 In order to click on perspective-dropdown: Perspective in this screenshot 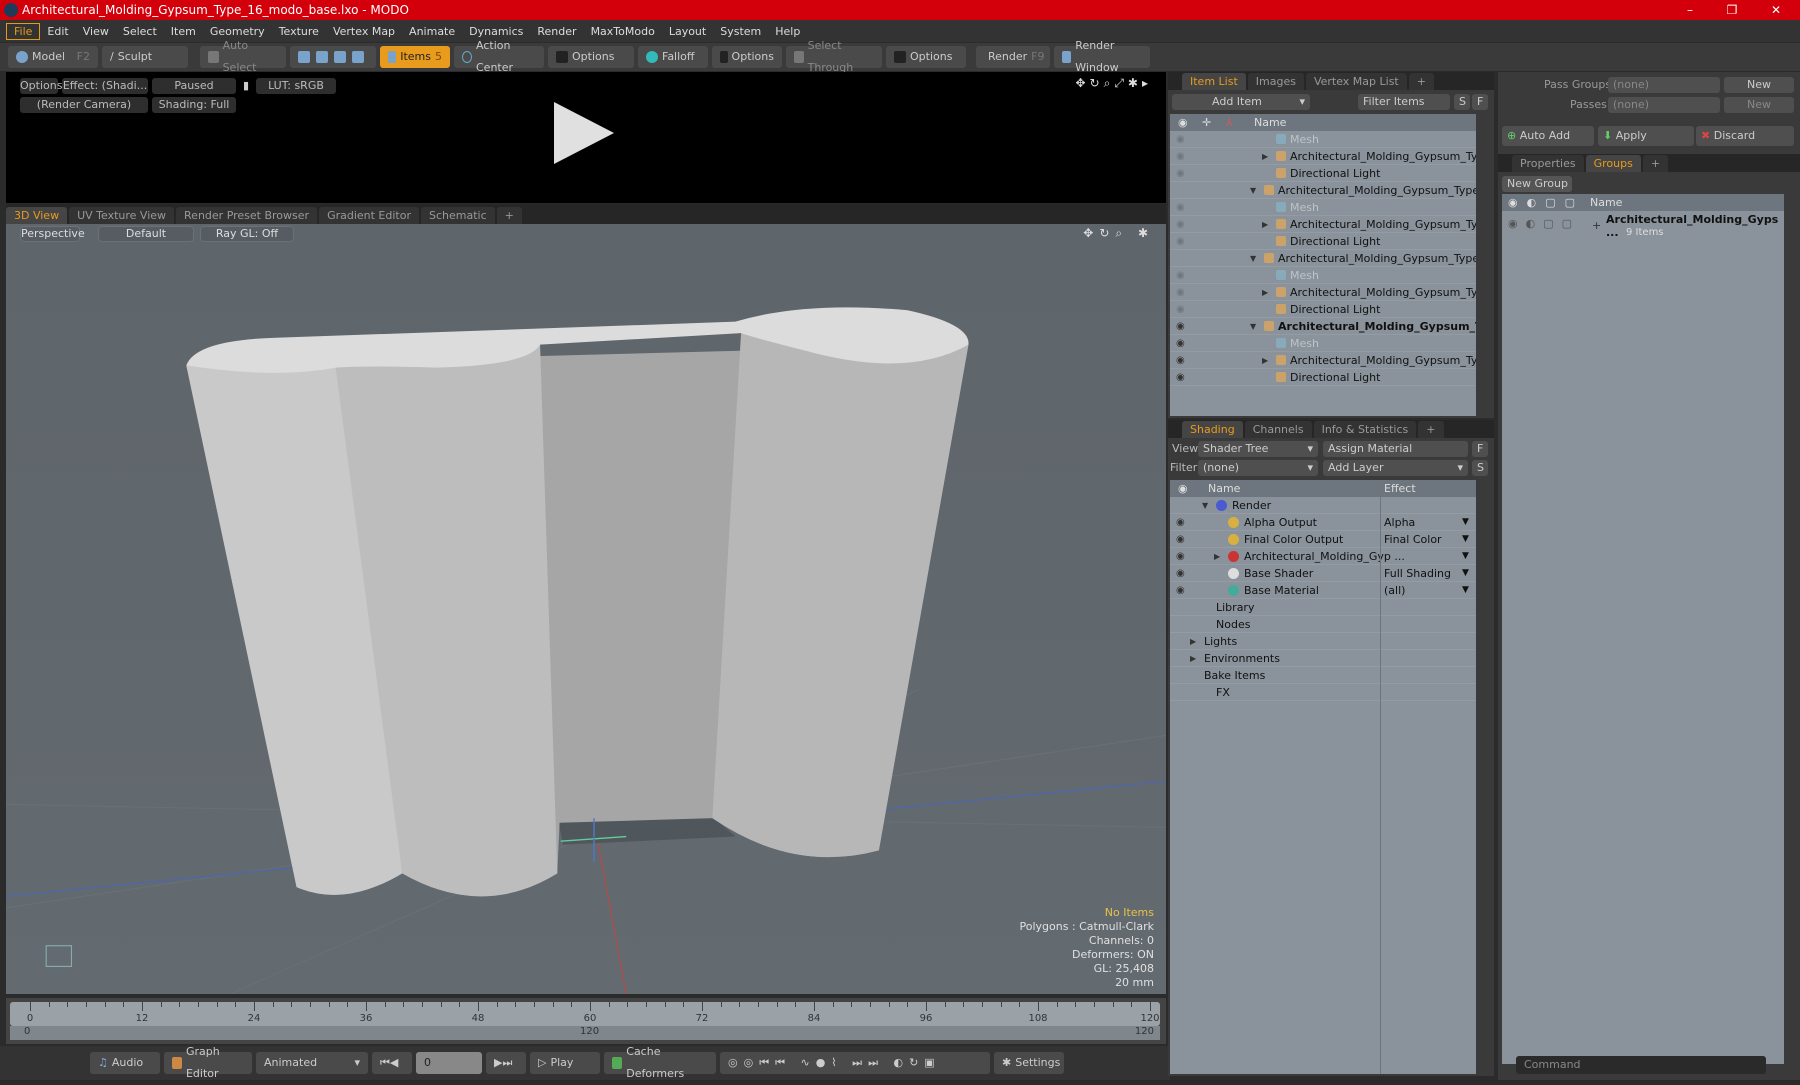, I will do `click(52, 234)`.